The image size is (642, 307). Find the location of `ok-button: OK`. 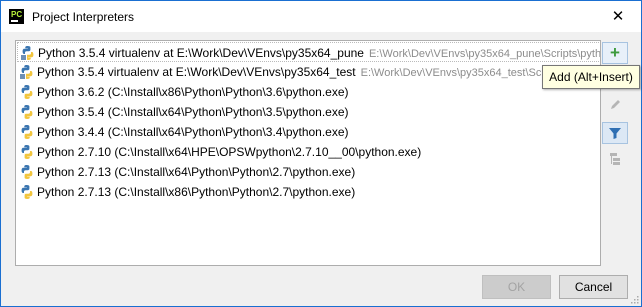

ok-button: OK is located at coordinates (516, 287).